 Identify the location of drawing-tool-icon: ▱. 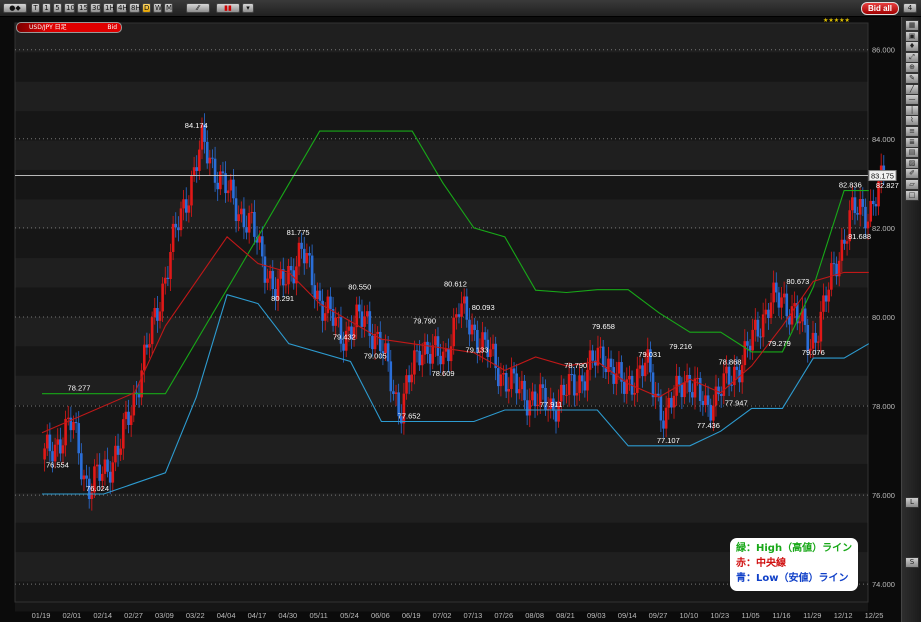
(912, 184).